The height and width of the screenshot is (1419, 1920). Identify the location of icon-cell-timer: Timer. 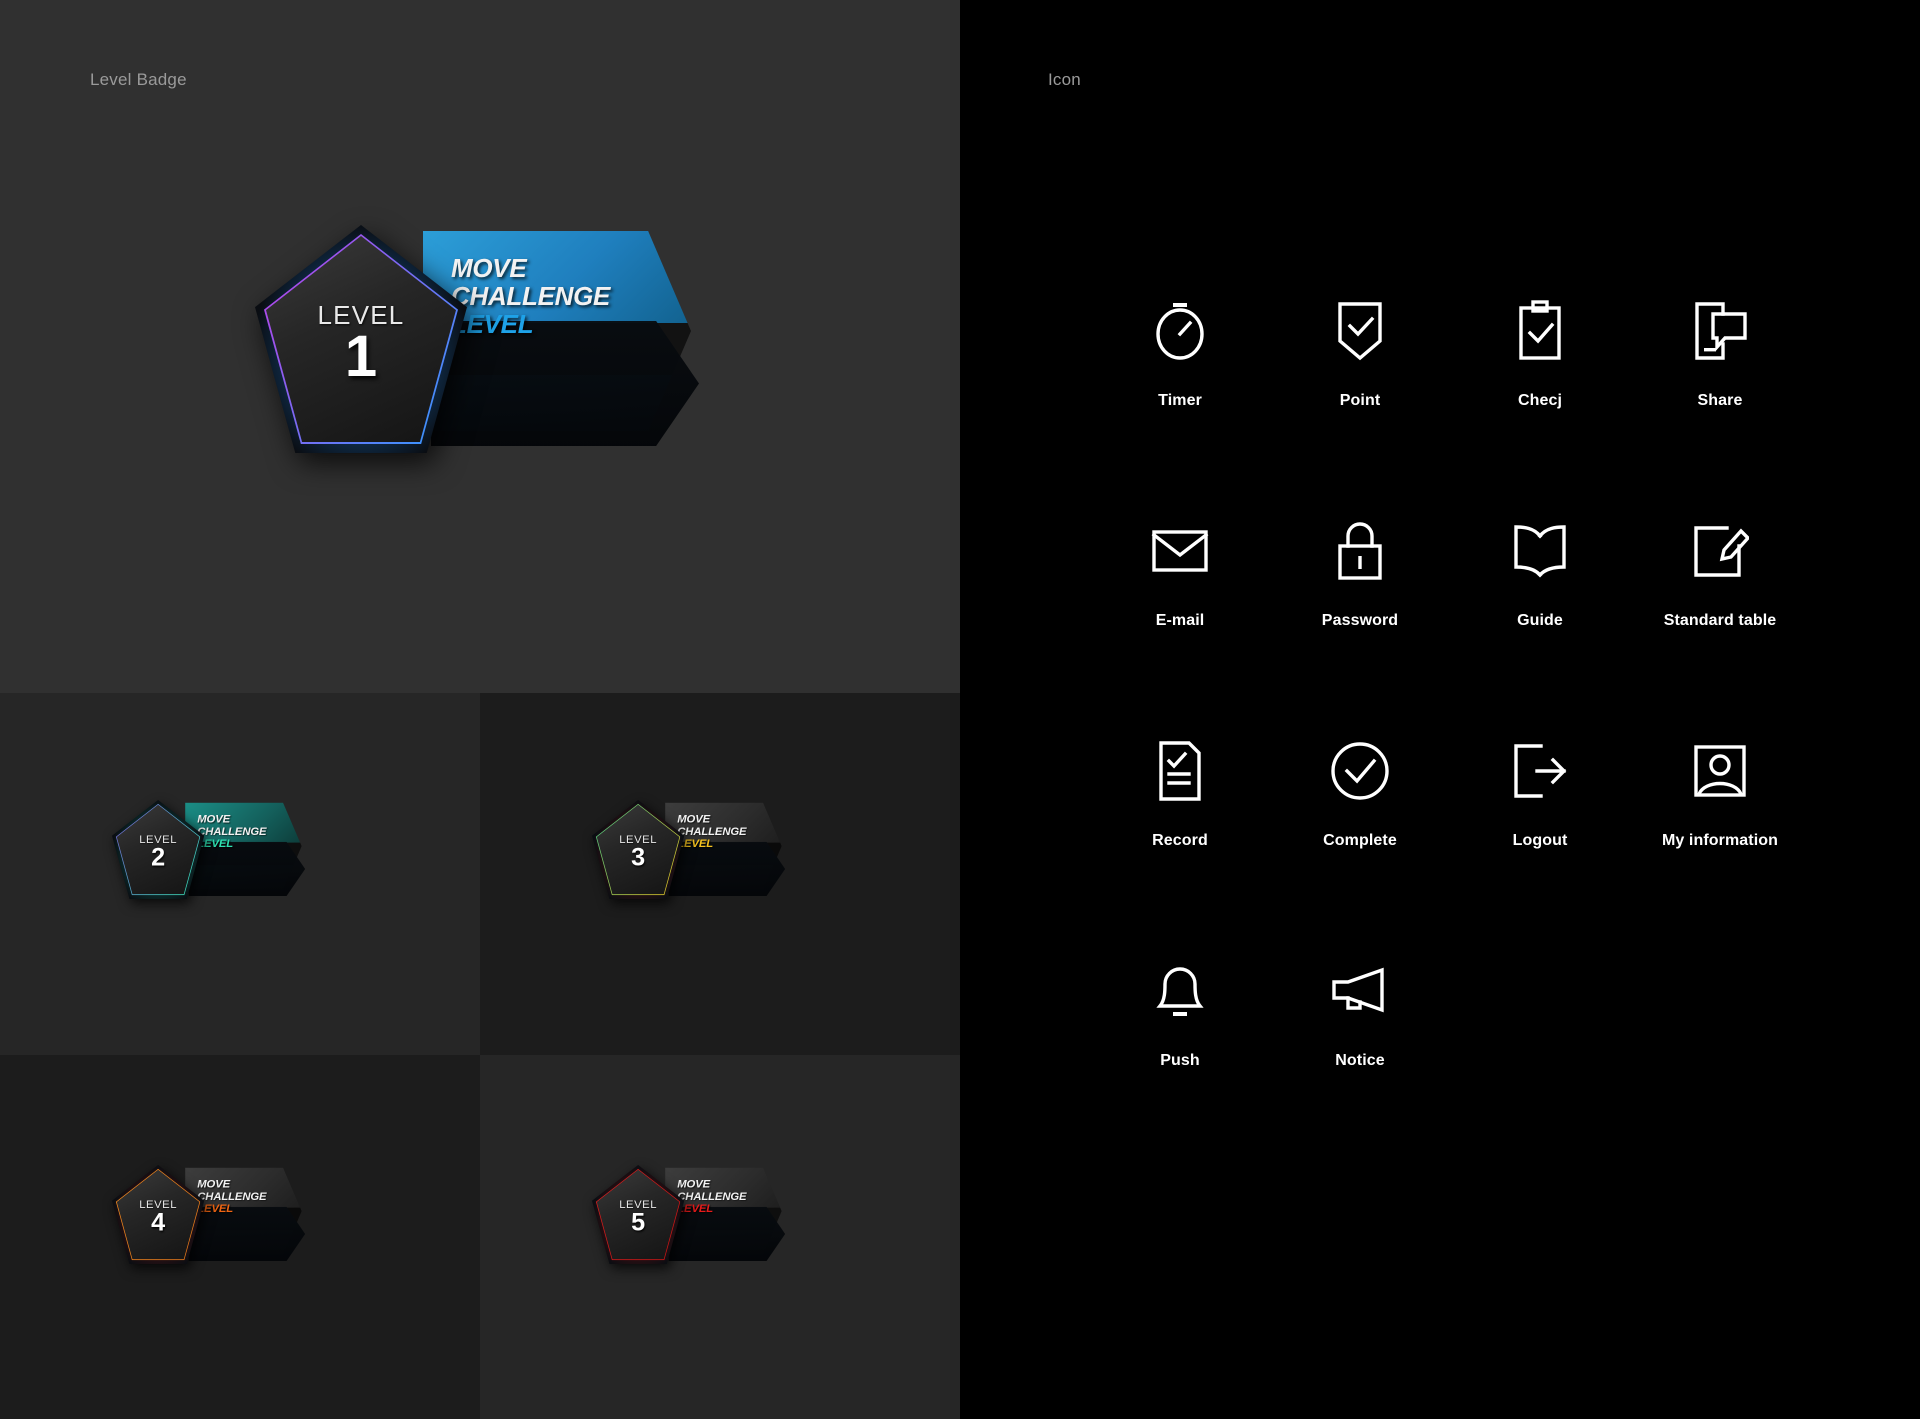
(1180, 355).